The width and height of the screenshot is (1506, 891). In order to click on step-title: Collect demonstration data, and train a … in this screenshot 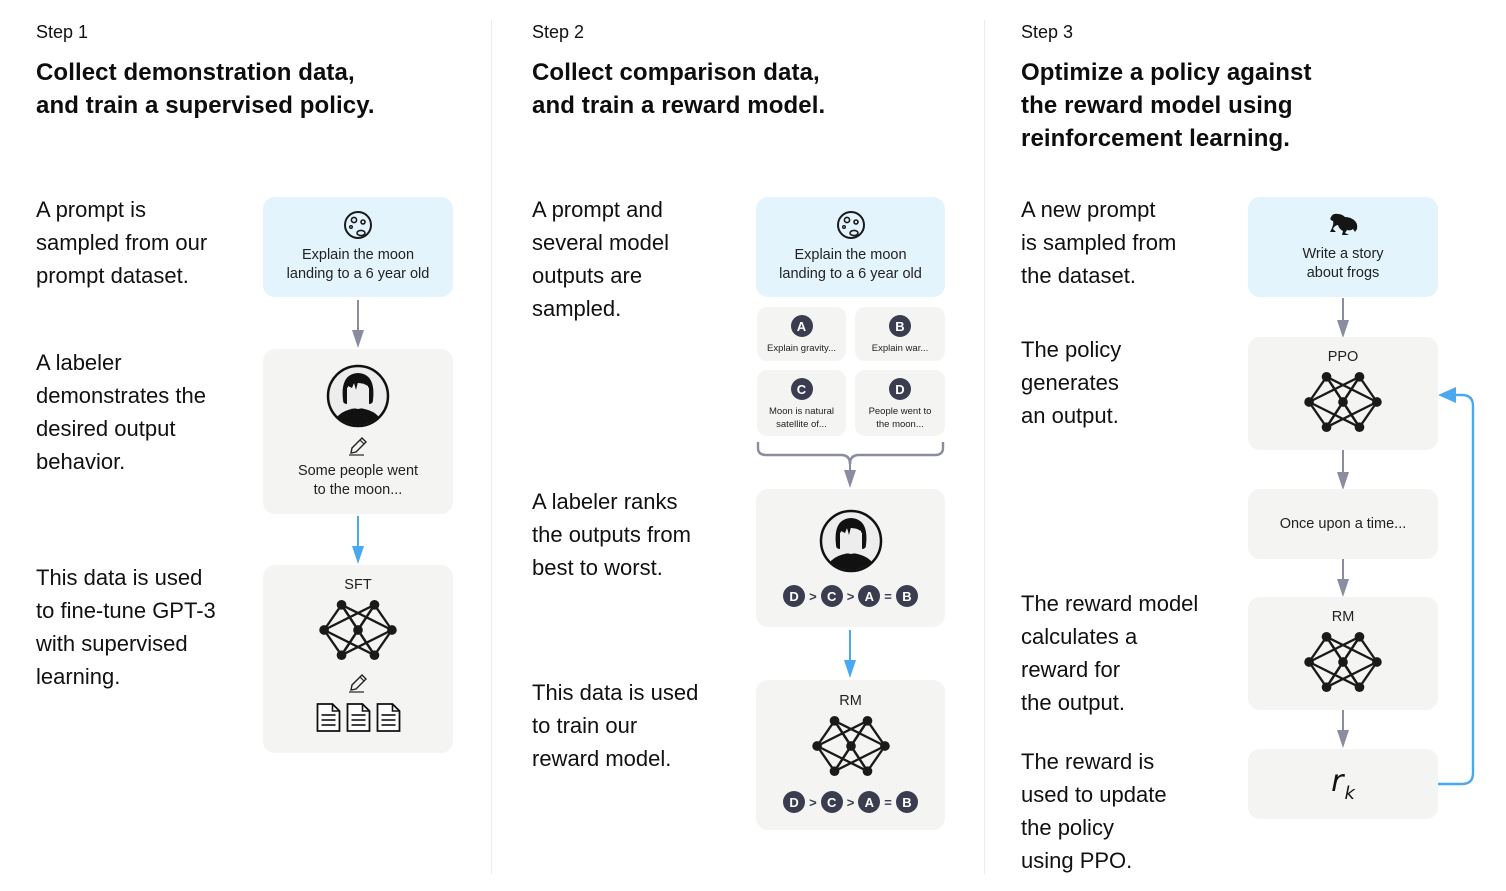, I will do `click(205, 89)`.